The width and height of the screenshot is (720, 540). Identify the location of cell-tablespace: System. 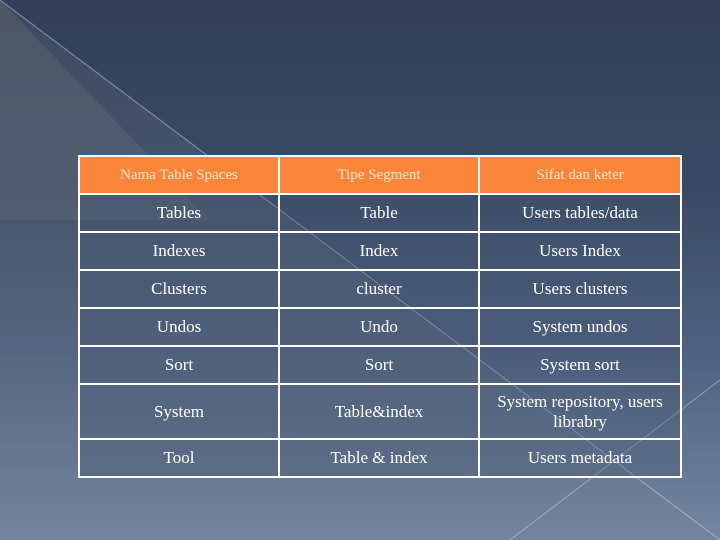
(179, 411).